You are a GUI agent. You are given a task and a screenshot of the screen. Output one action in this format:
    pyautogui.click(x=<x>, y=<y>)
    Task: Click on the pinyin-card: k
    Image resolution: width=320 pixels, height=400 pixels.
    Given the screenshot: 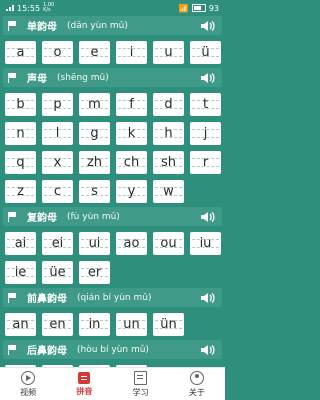 What is the action you would take?
    pyautogui.click(x=131, y=133)
    